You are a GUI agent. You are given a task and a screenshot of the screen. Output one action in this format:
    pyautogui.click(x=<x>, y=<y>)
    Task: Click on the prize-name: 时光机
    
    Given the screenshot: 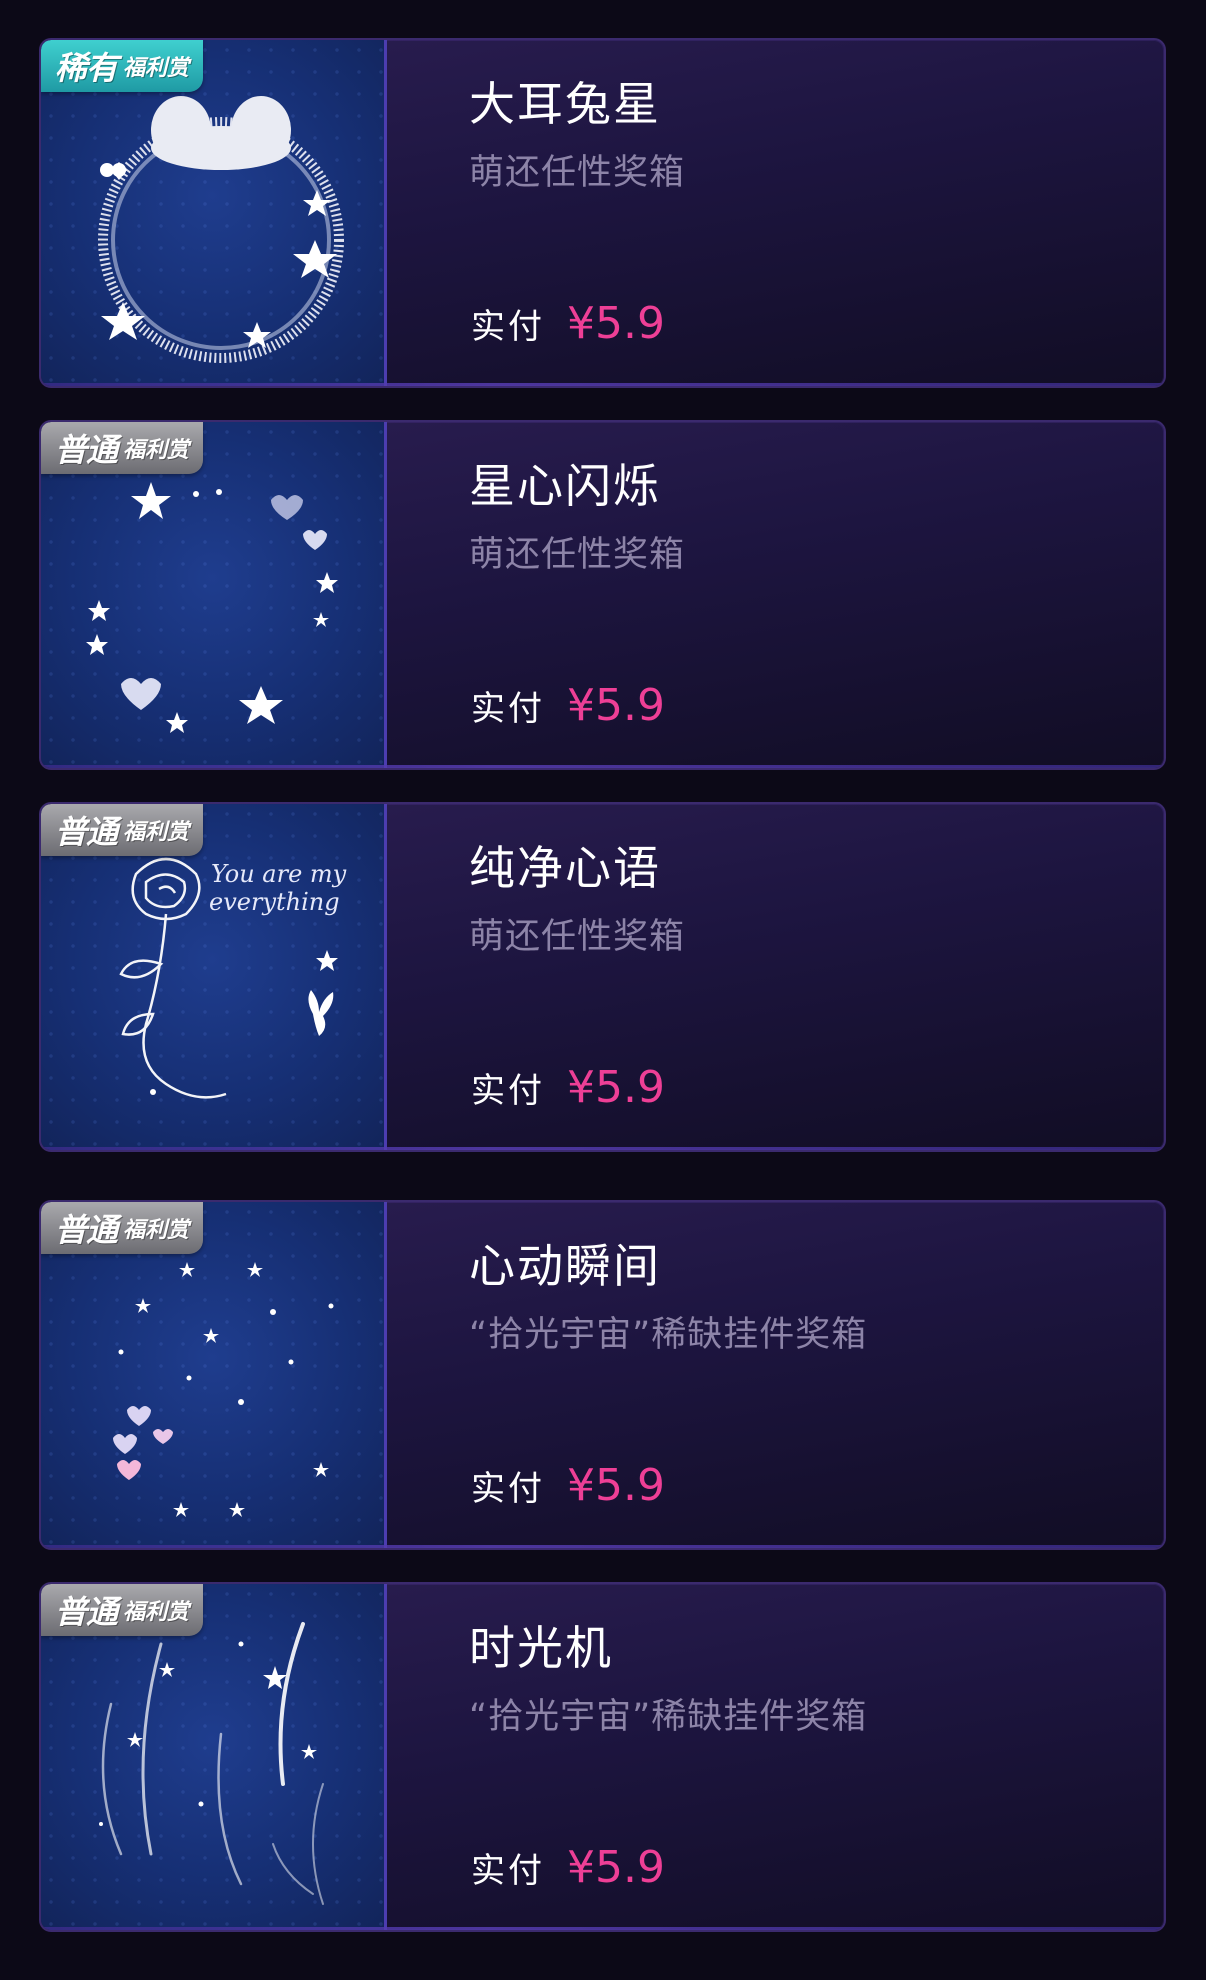 What is the action you would take?
    pyautogui.click(x=541, y=1648)
    